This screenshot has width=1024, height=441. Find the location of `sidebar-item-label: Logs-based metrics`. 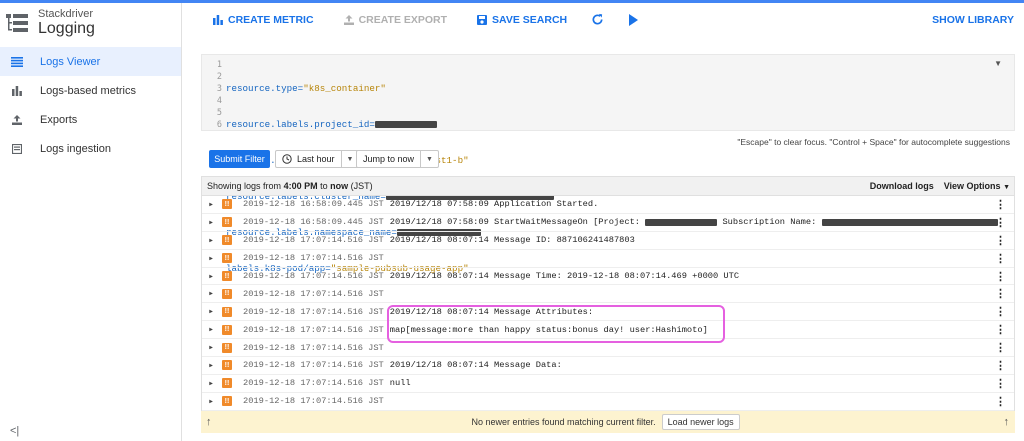

sidebar-item-label: Logs-based metrics is located at coordinates (88, 90).